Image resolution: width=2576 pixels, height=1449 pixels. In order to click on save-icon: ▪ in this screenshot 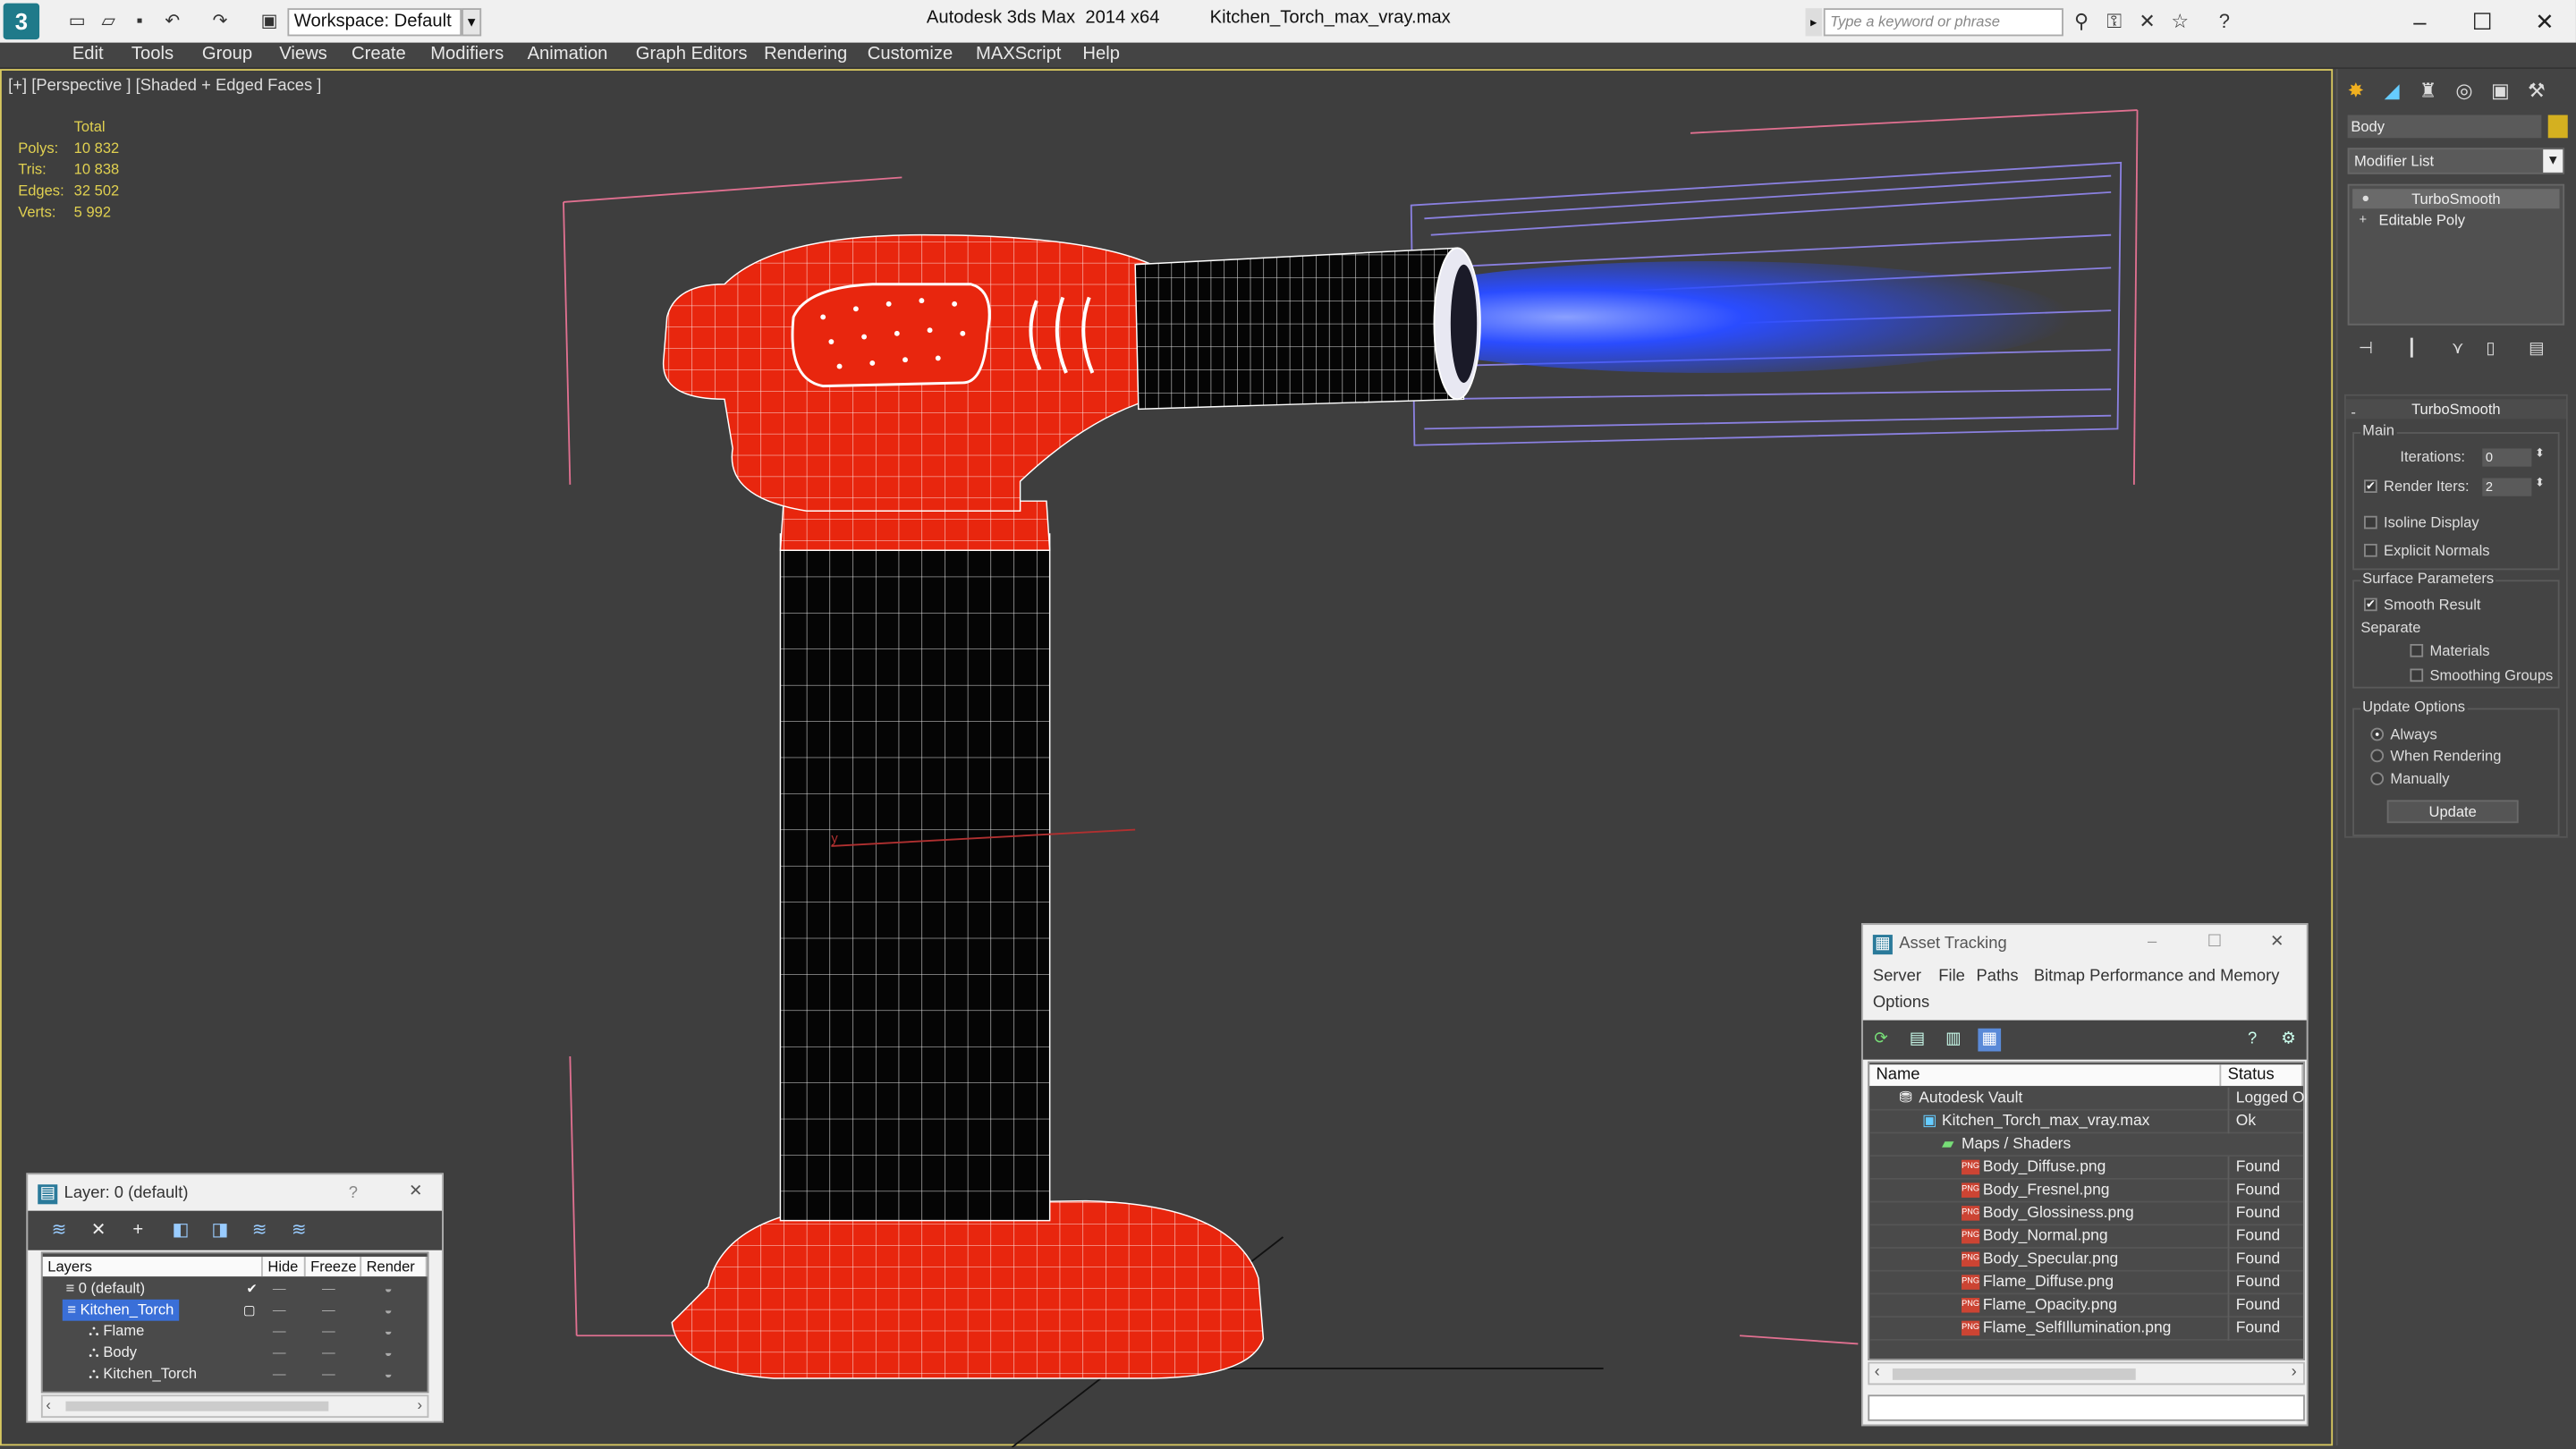, I will do `click(139, 21)`.